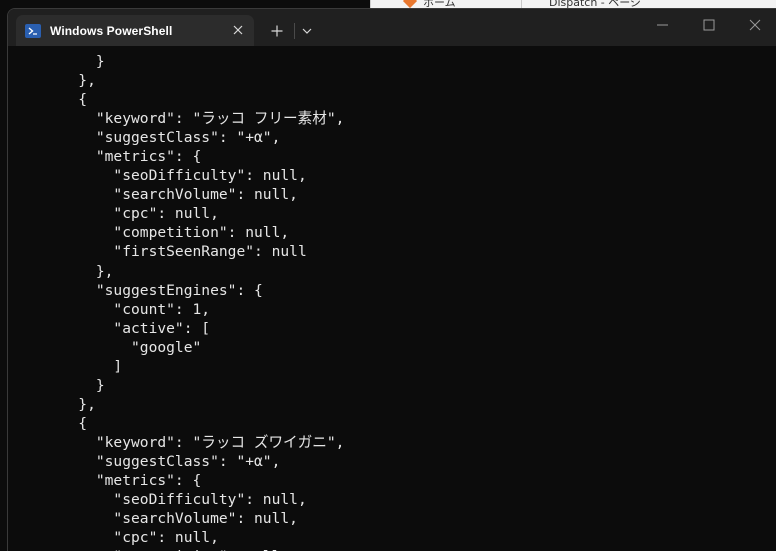  What do you see at coordinates (294, 31) in the screenshot?
I see `titlebar-divider` at bounding box center [294, 31].